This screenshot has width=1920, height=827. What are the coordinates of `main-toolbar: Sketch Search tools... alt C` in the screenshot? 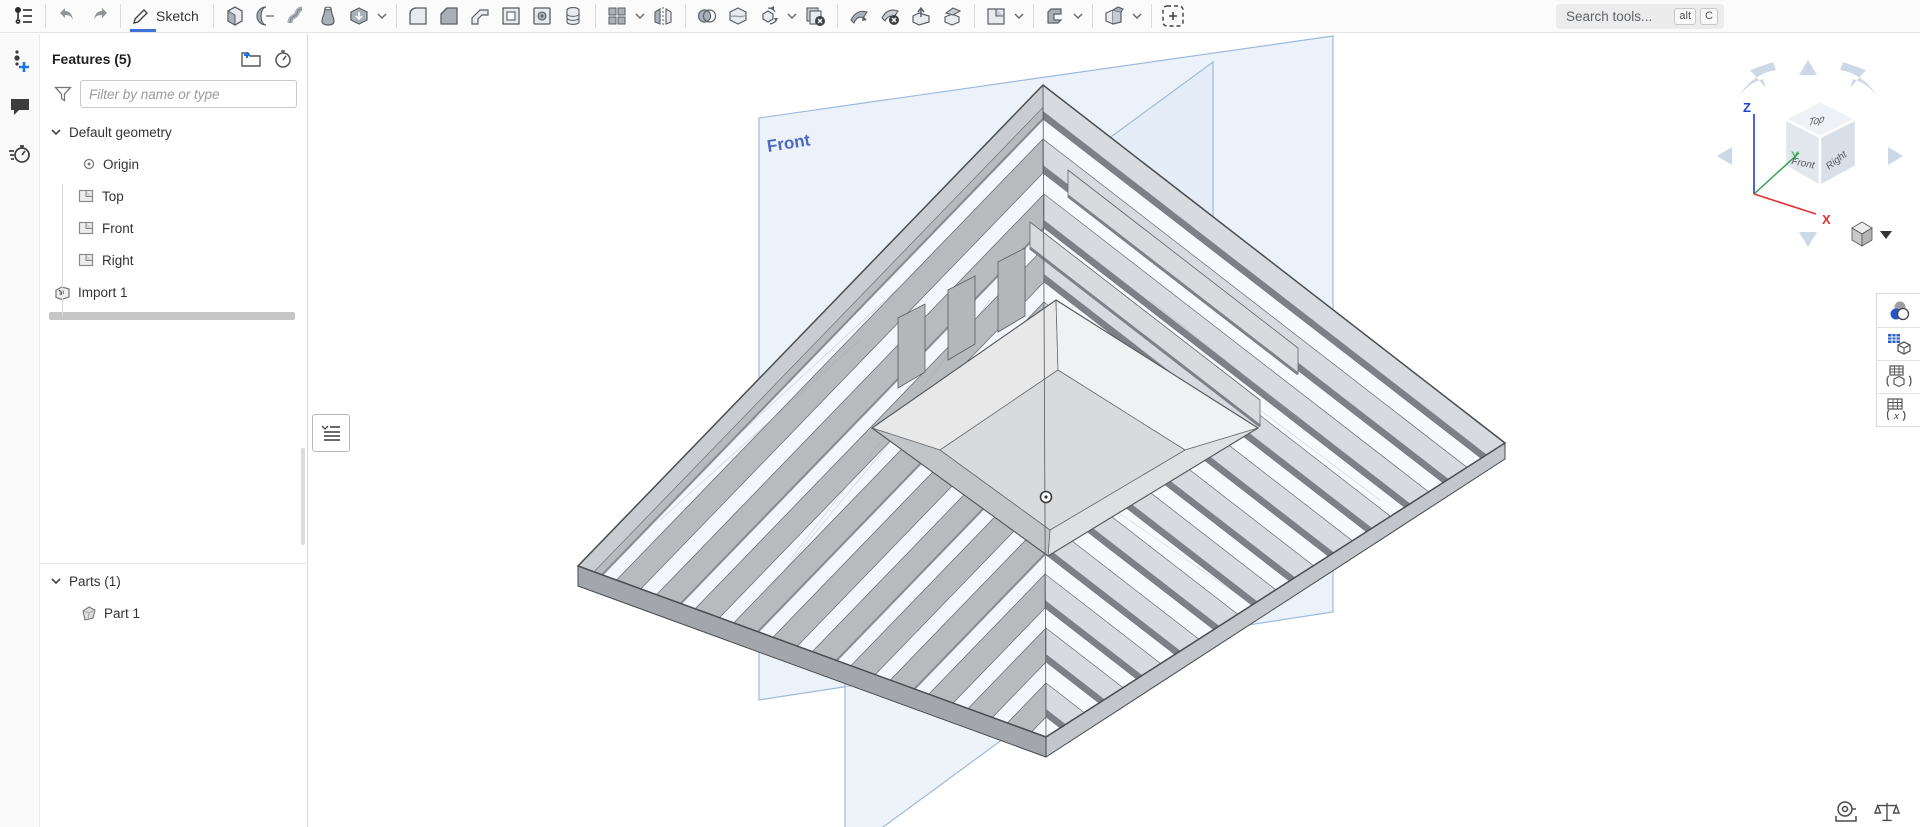 It's located at (960, 16).